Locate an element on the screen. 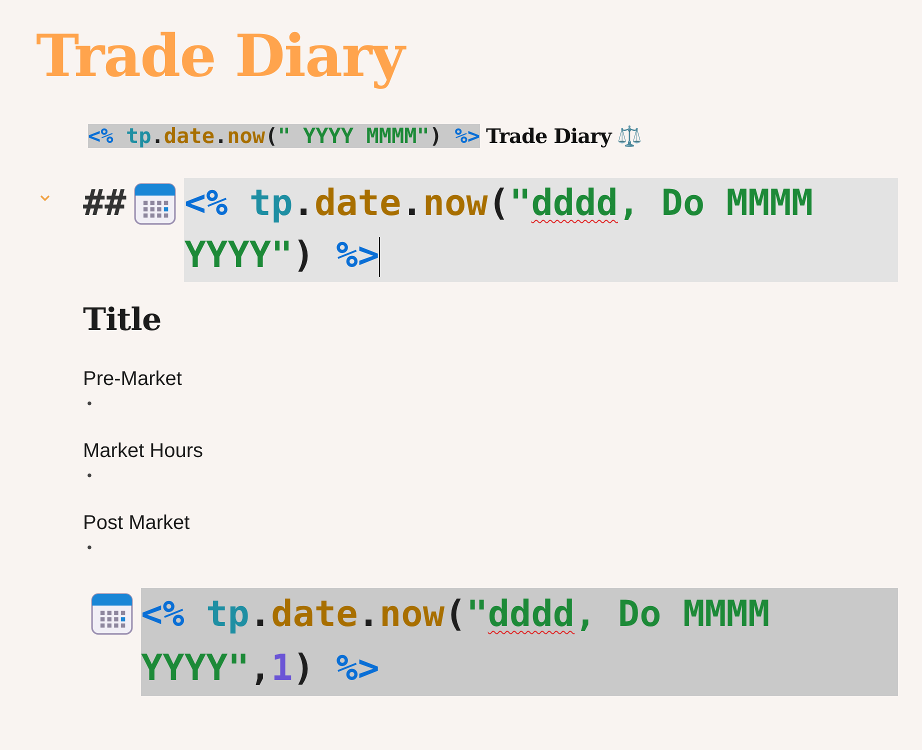 The height and width of the screenshot is (750, 922). page-title: Trade Diary is located at coordinates (467, 56).